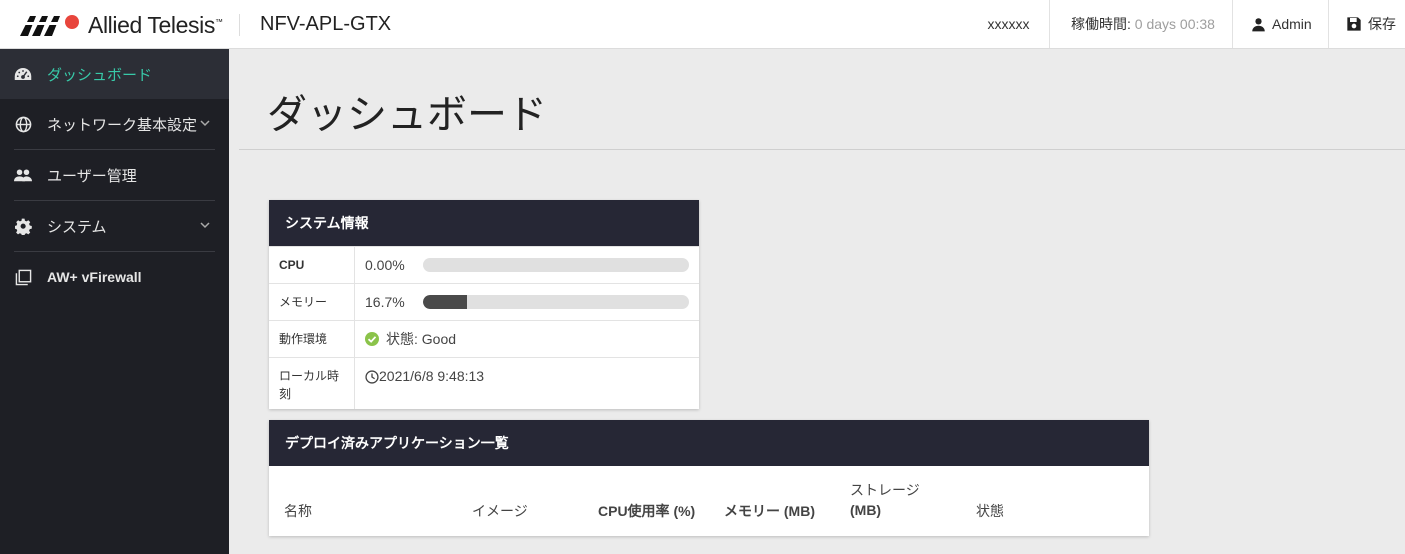  I want to click on cpu-row: CPU 0.00%, so click(484, 264).